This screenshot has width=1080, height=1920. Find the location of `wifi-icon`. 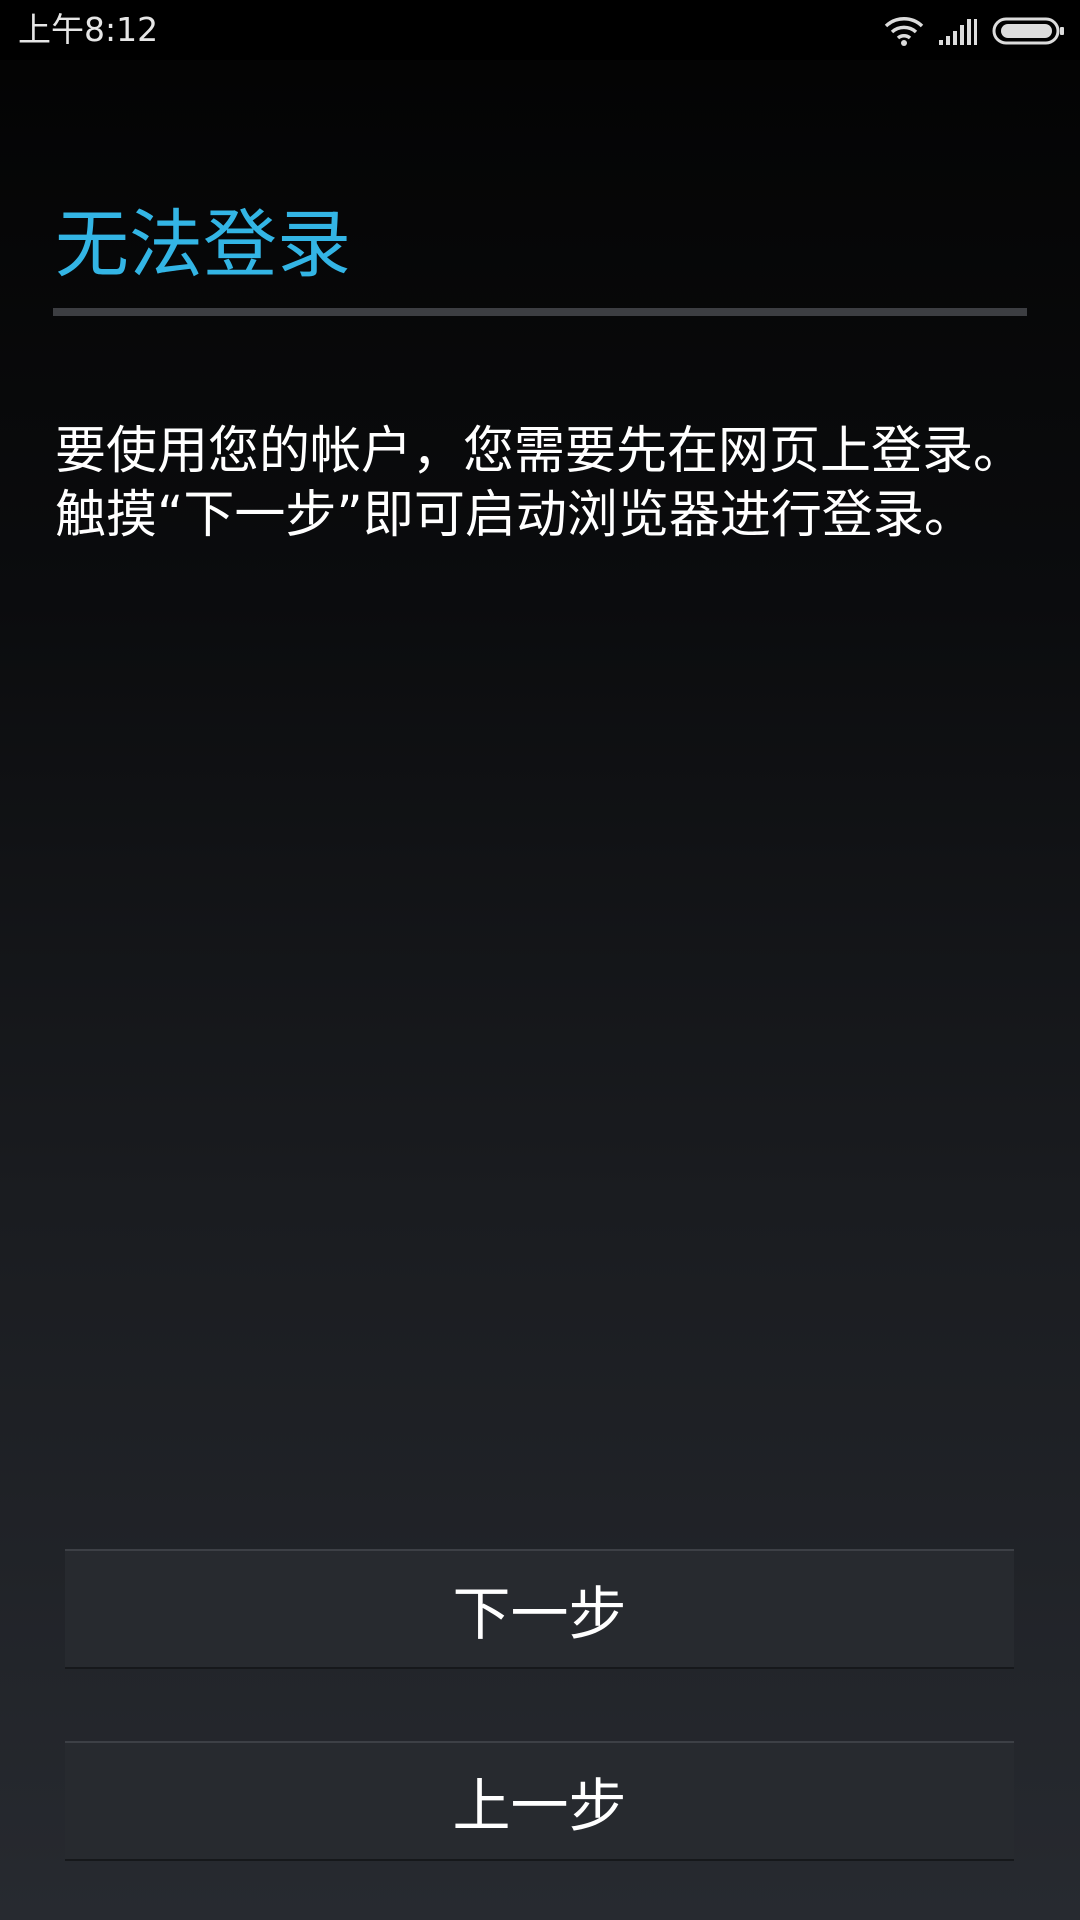

wifi-icon is located at coordinates (904, 31).